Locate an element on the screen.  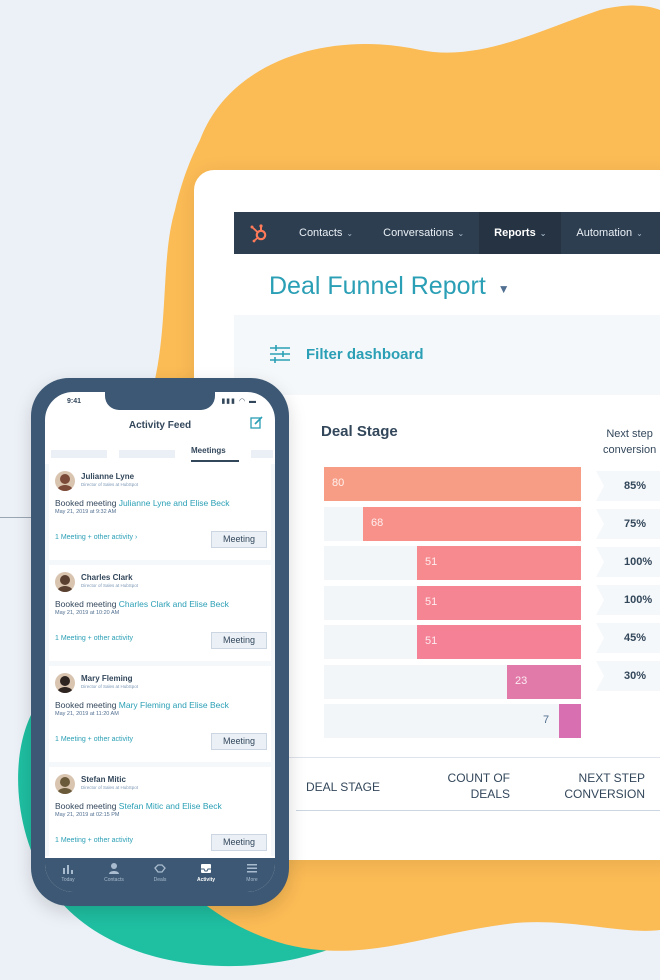
funnel-row: 23 is located at coordinates (452, 681).